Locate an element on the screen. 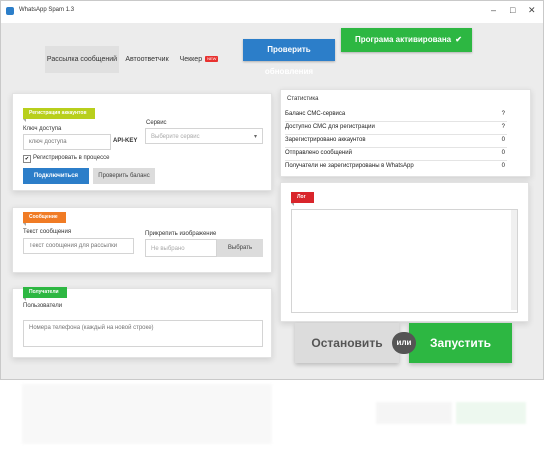  maximize-icon: □ is located at coordinates (512, 10).